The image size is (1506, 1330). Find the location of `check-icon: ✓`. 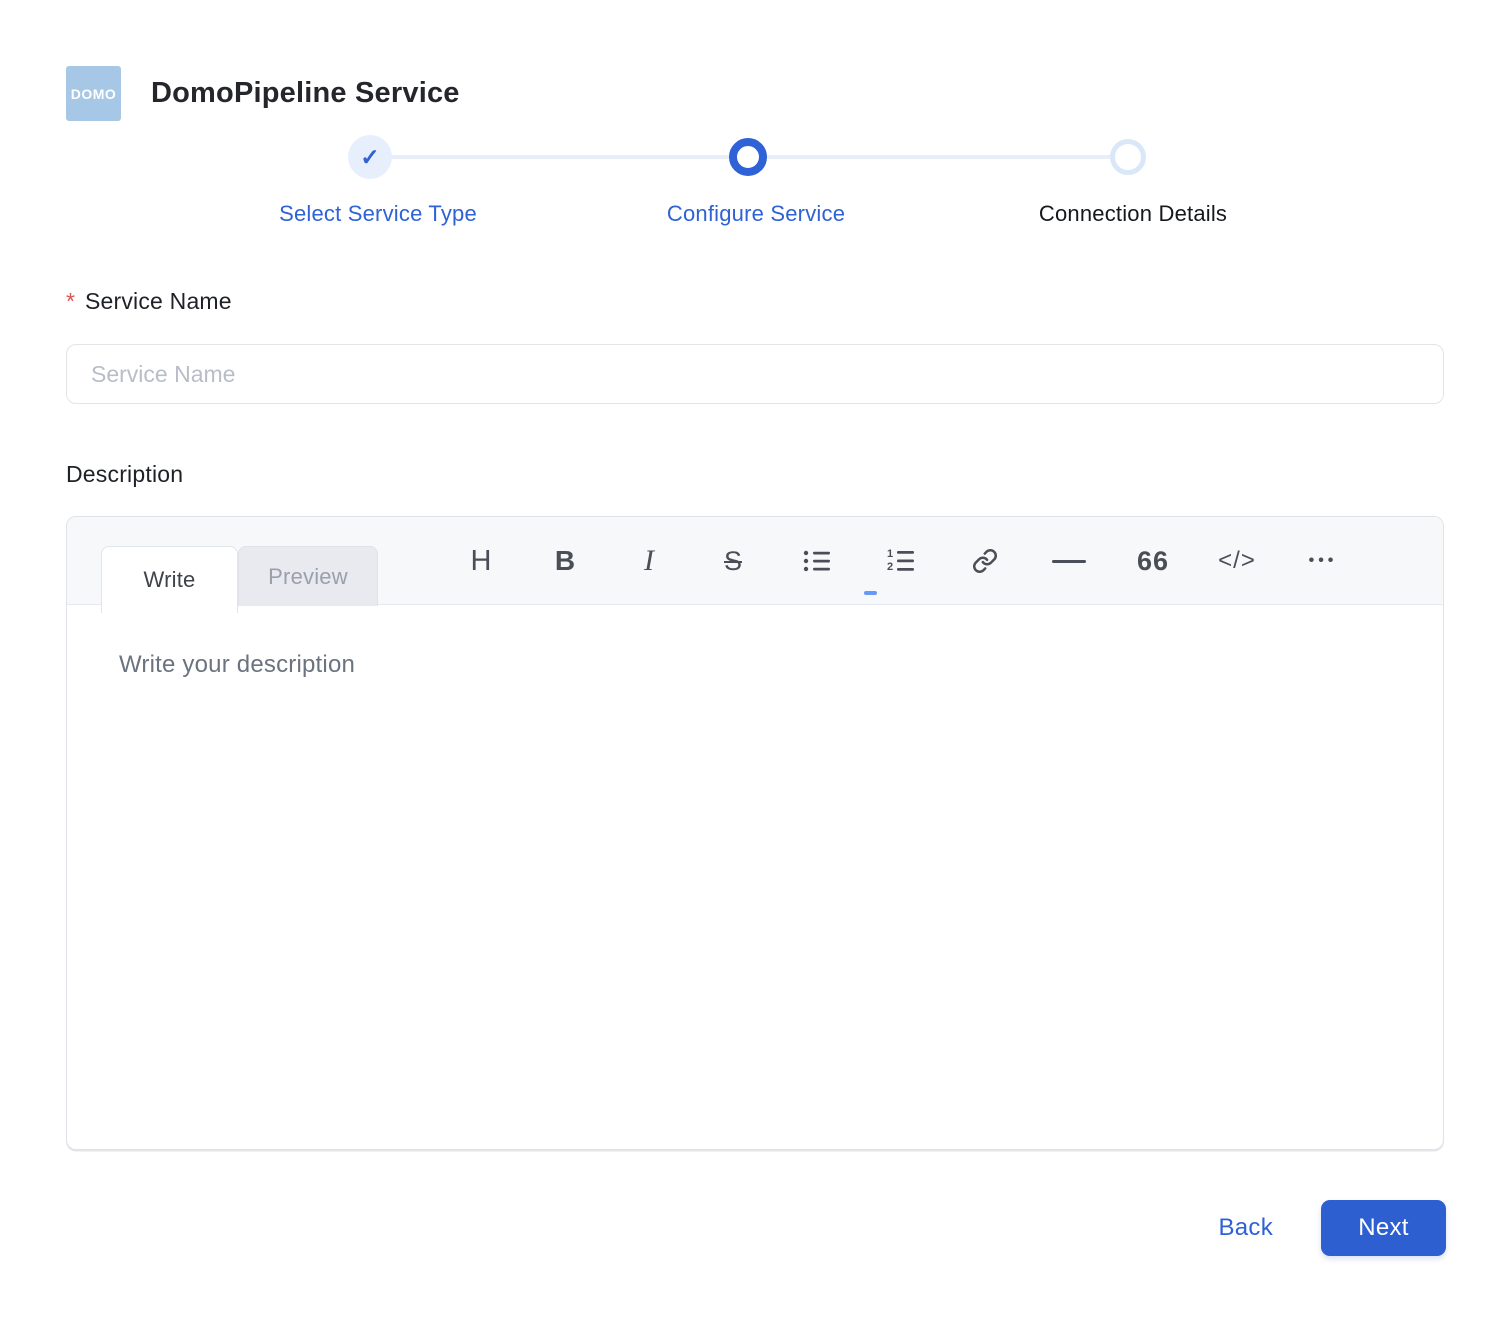

check-icon: ✓ is located at coordinates (370, 156).